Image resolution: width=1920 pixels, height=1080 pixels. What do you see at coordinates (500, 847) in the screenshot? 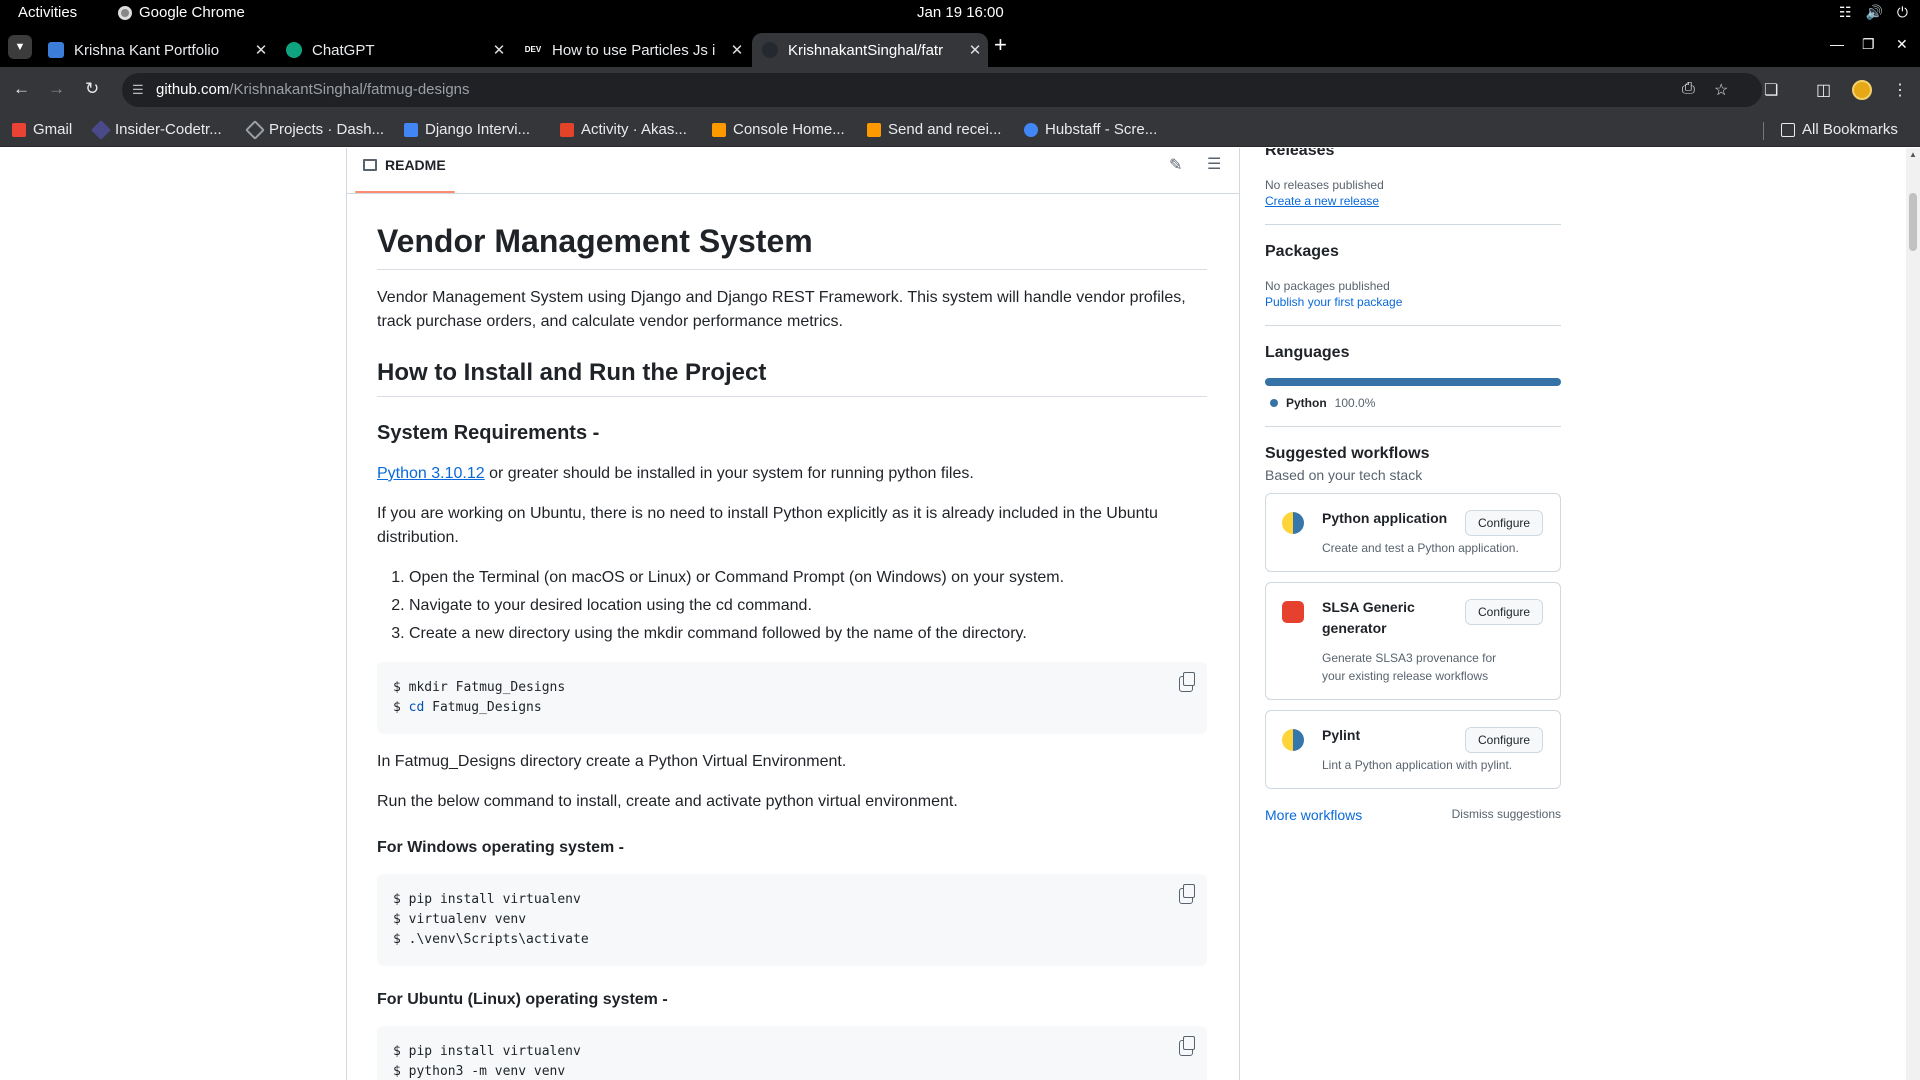
I see `heading-windows: For Windows operating system -` at bounding box center [500, 847].